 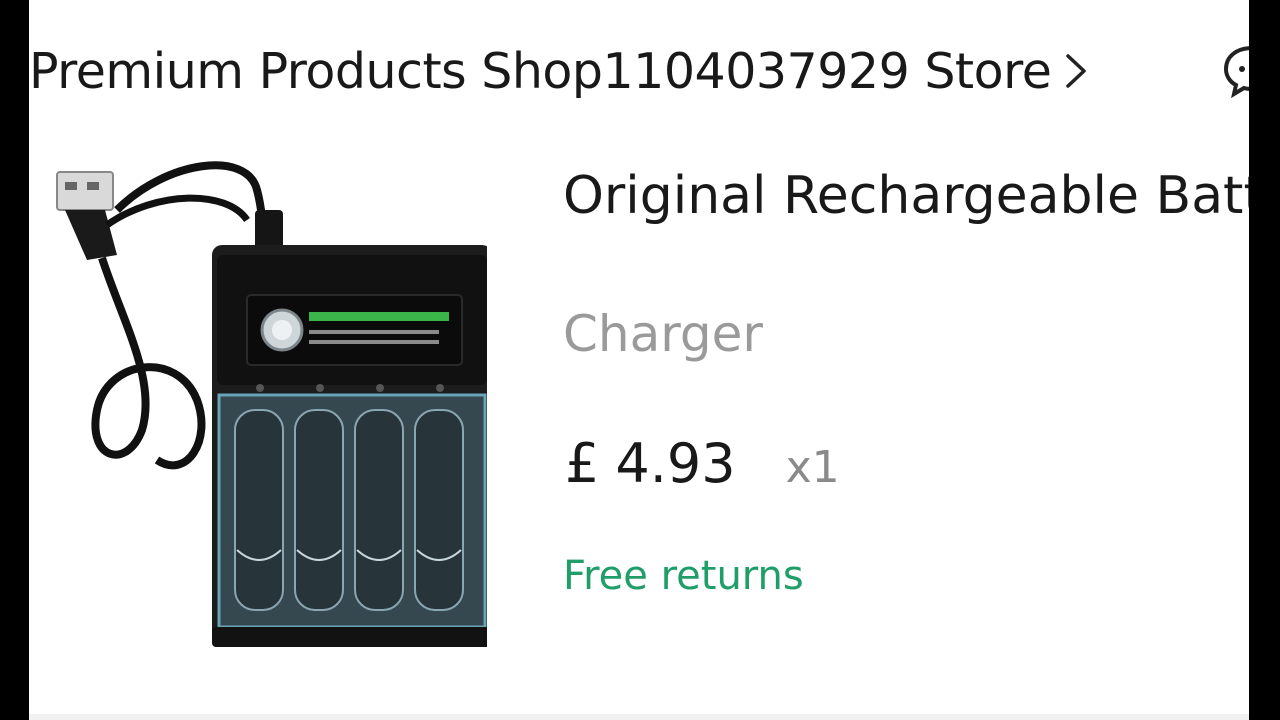 What do you see at coordinates (540, 71) in the screenshot?
I see `store-name: Premium Products Shop1104037929 Store` at bounding box center [540, 71].